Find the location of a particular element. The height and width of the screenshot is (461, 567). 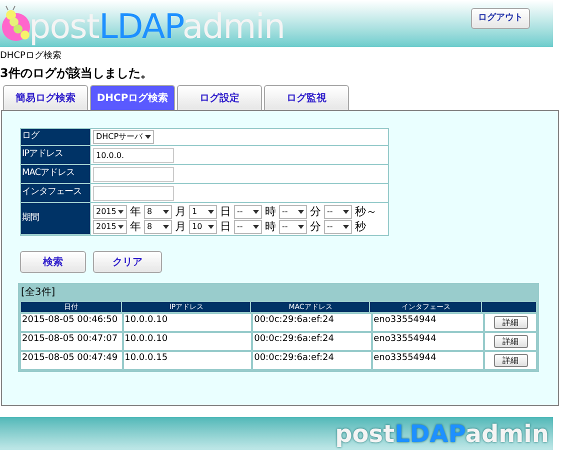

tab: DHCPログ検索 is located at coordinates (132, 97).